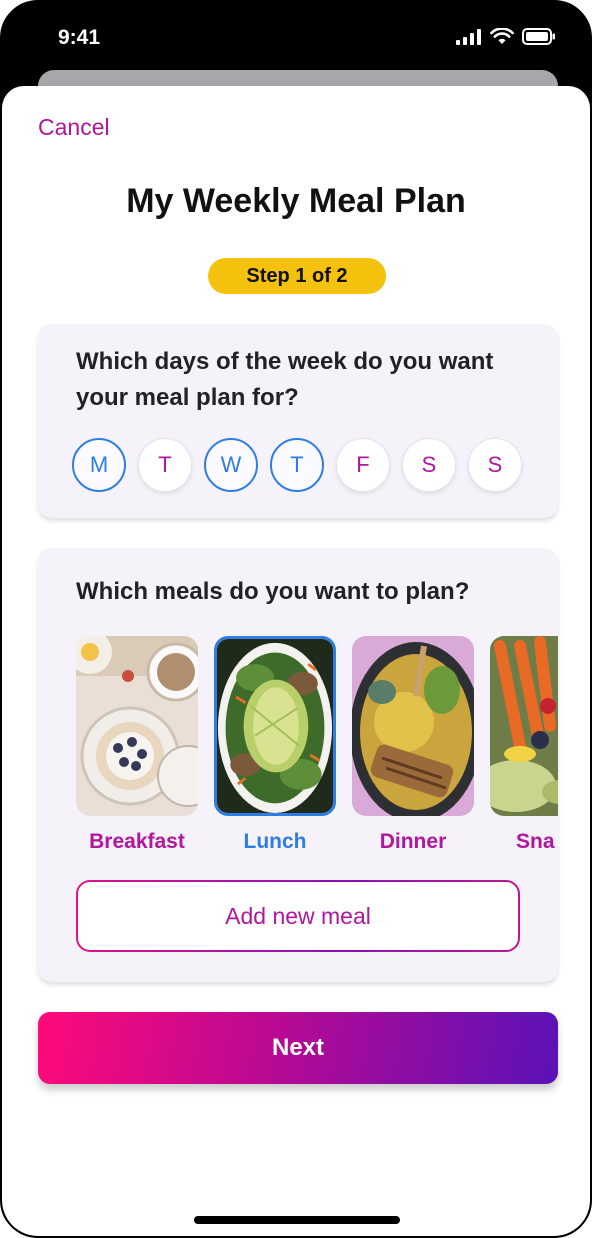  I want to click on cancel-button: Cancel, so click(74, 127).